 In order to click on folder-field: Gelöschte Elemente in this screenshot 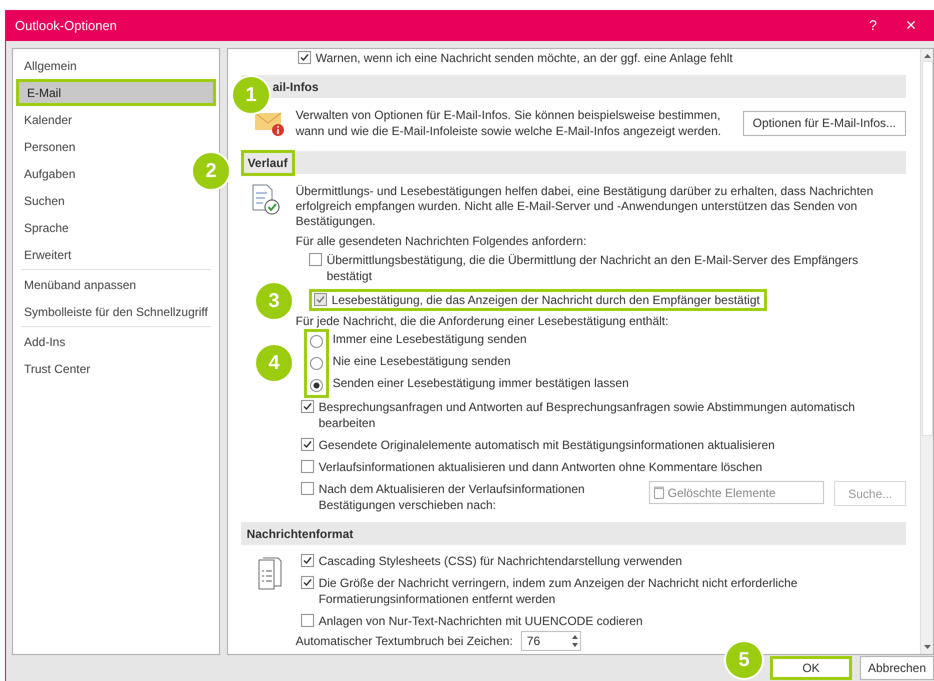, I will do `click(736, 492)`.